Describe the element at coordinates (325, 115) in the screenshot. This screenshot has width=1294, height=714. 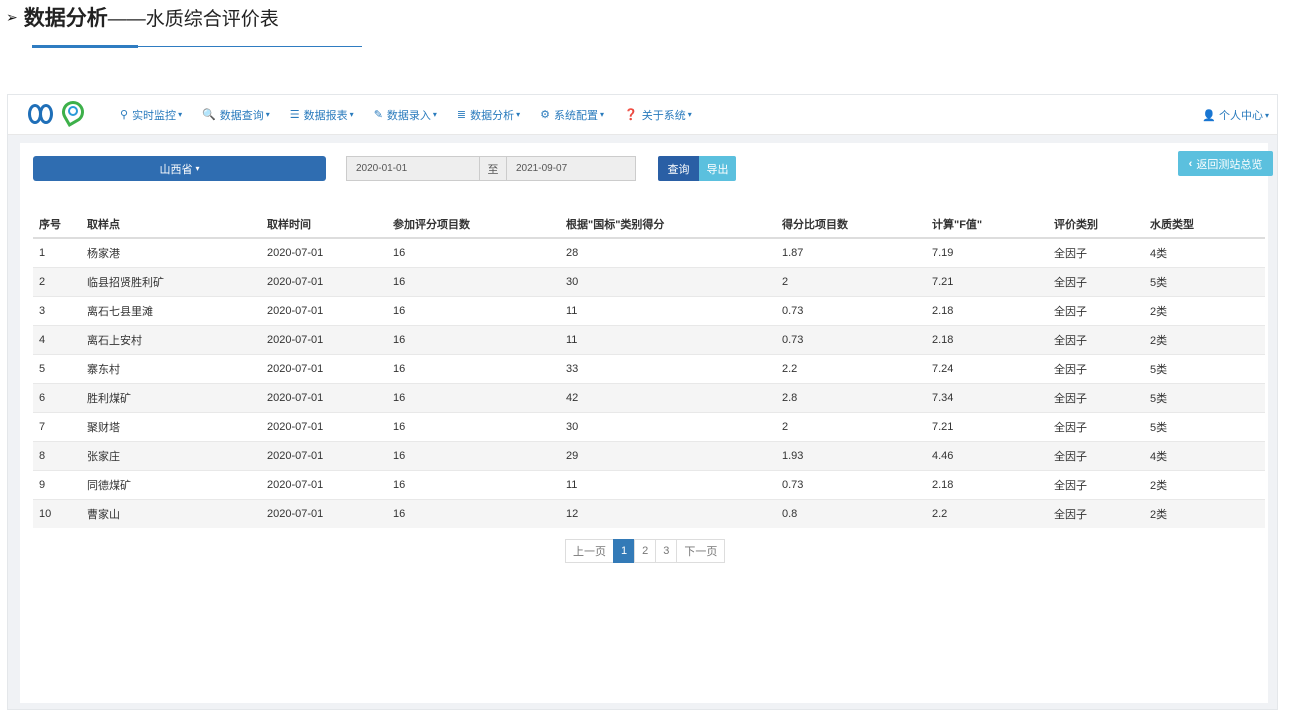
I see `nav-item-label: 数据报表` at that location.